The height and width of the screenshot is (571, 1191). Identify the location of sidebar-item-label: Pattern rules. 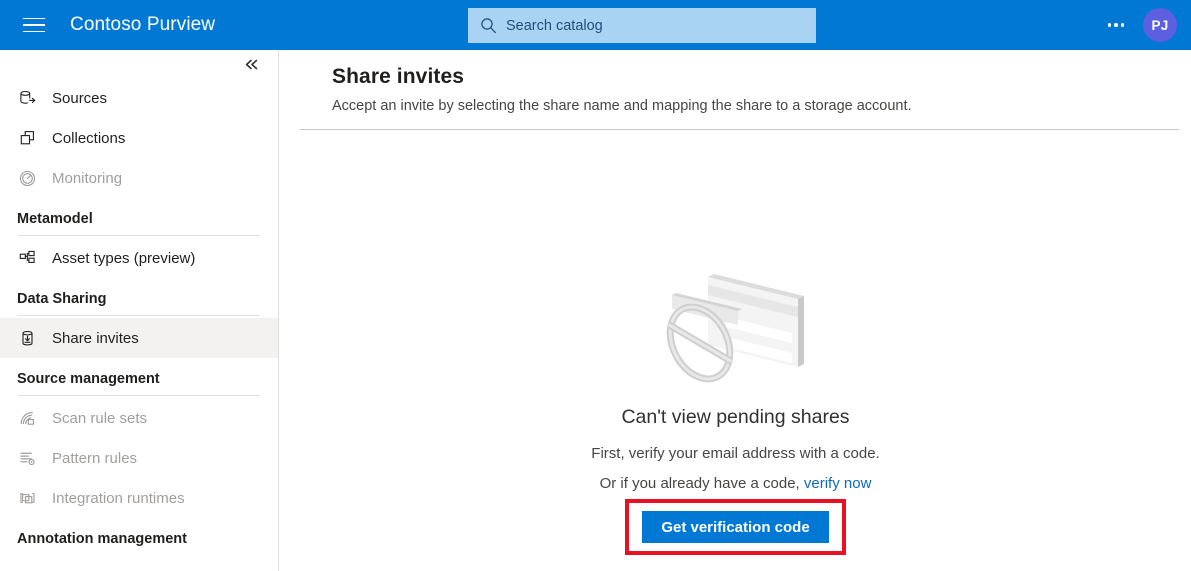
(95, 458).